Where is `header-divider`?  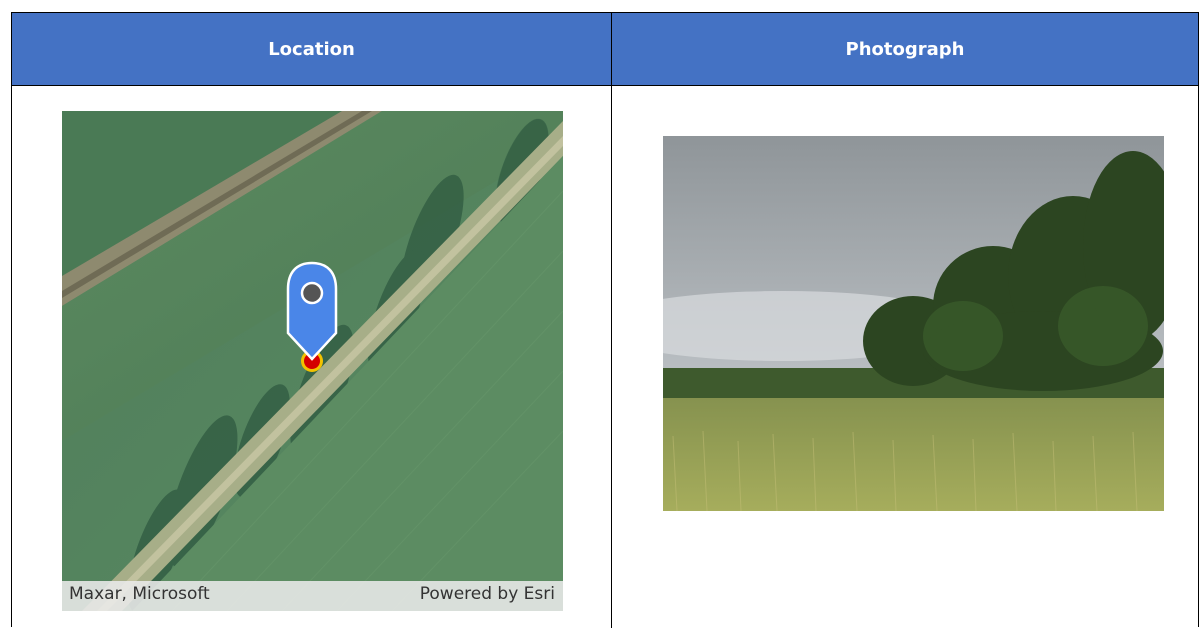 header-divider is located at coordinates (605, 85).